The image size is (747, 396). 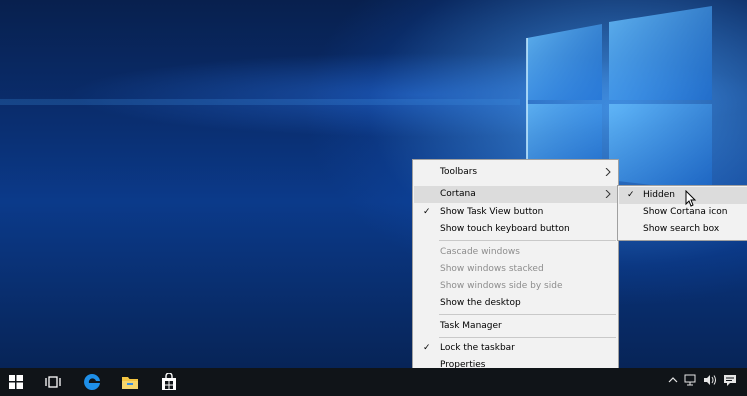 What do you see at coordinates (515, 348) in the screenshot?
I see `menu-item-lock-taskbar: ✓ Lock the taskbar` at bounding box center [515, 348].